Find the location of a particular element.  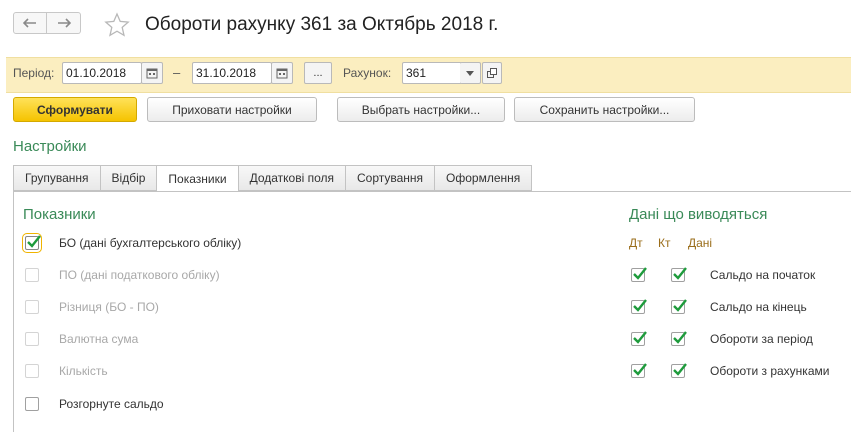

chevron-down-icon is located at coordinates (470, 73).